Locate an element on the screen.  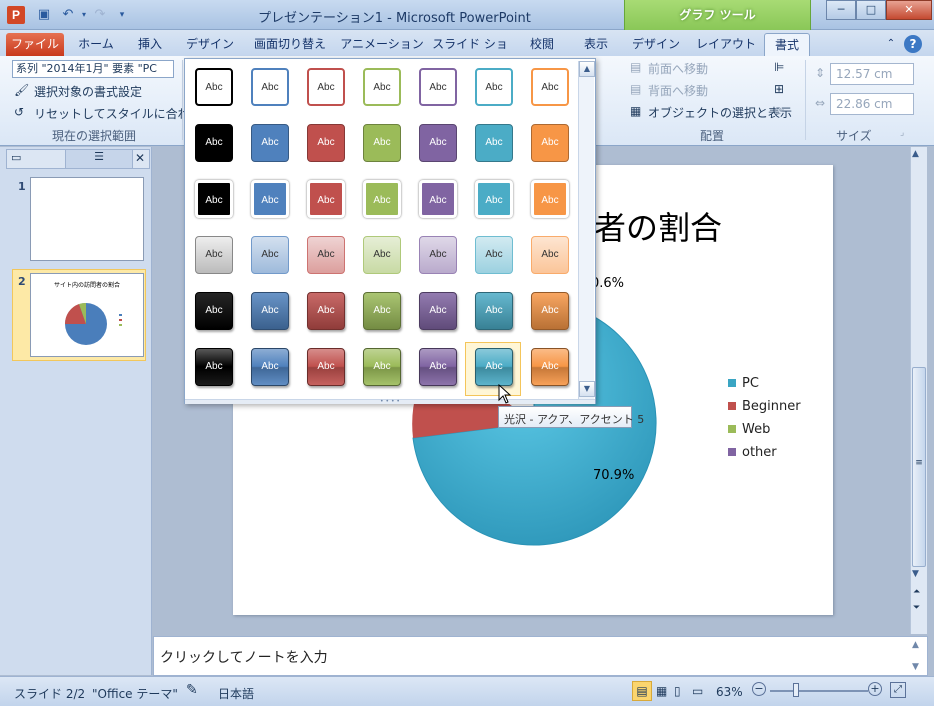
legend-item: other is located at coordinates (752, 452).